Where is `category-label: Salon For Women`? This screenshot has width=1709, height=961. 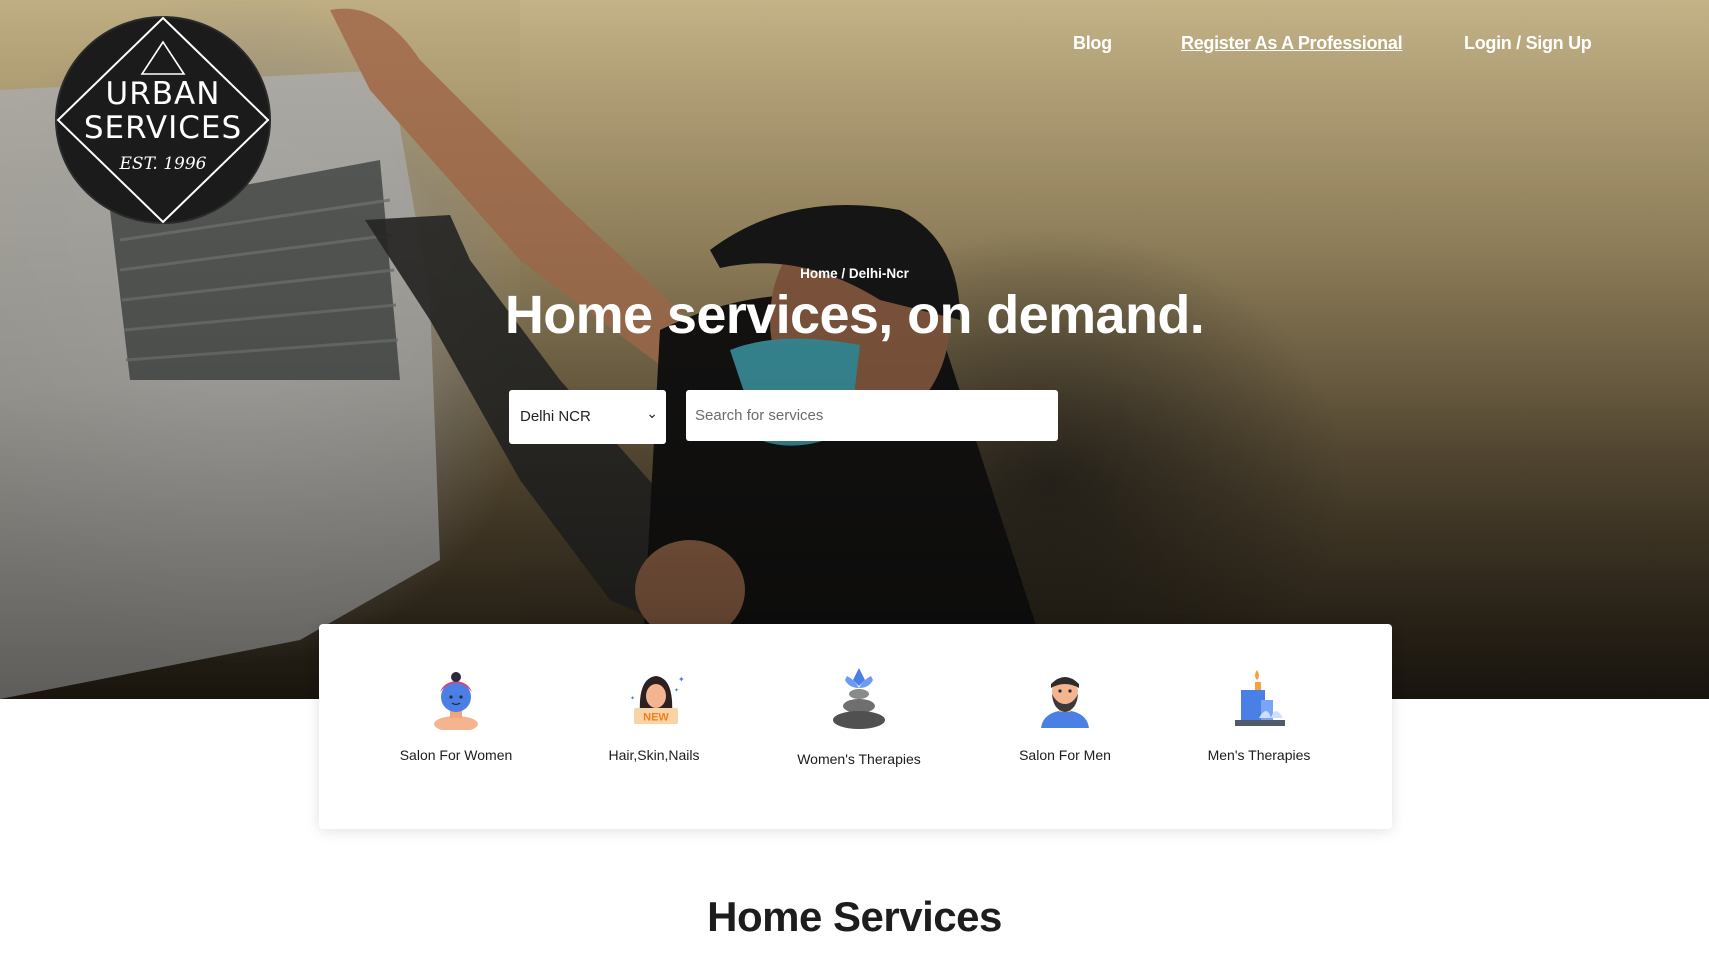
category-label: Salon For Women is located at coordinates (456, 755).